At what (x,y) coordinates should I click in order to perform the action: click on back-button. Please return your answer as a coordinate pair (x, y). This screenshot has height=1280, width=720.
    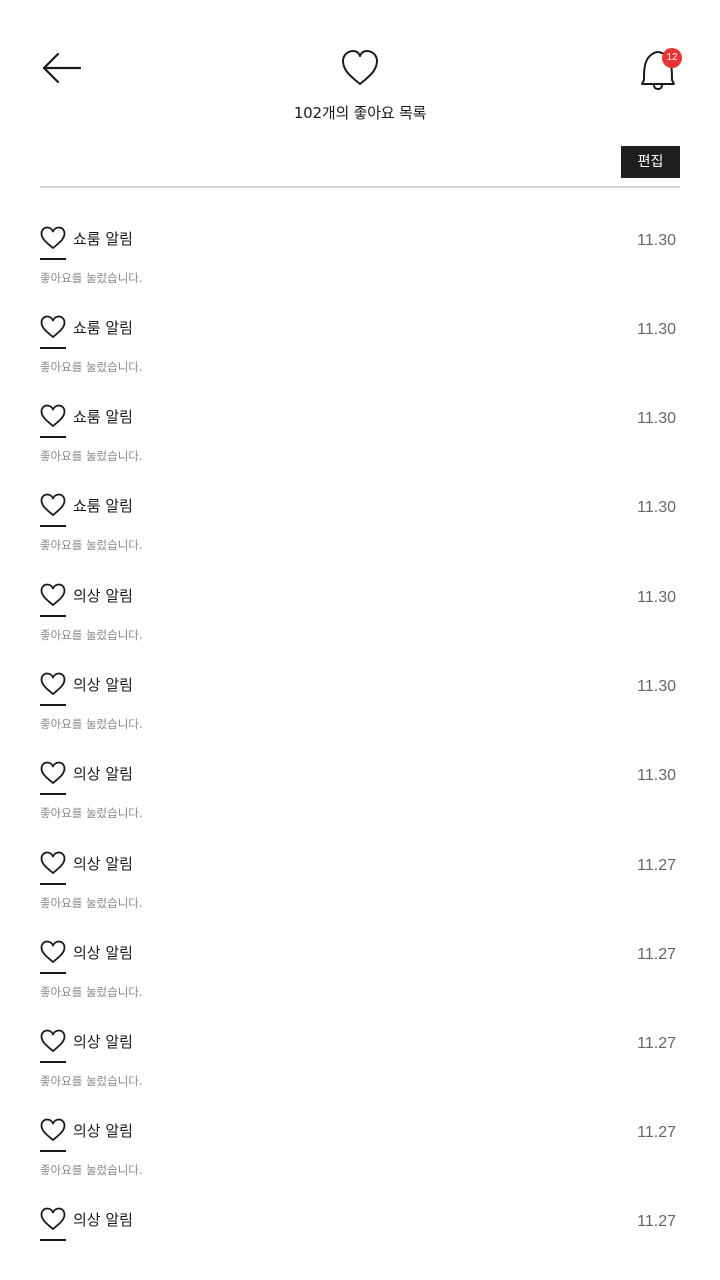
    Looking at the image, I should click on (62, 68).